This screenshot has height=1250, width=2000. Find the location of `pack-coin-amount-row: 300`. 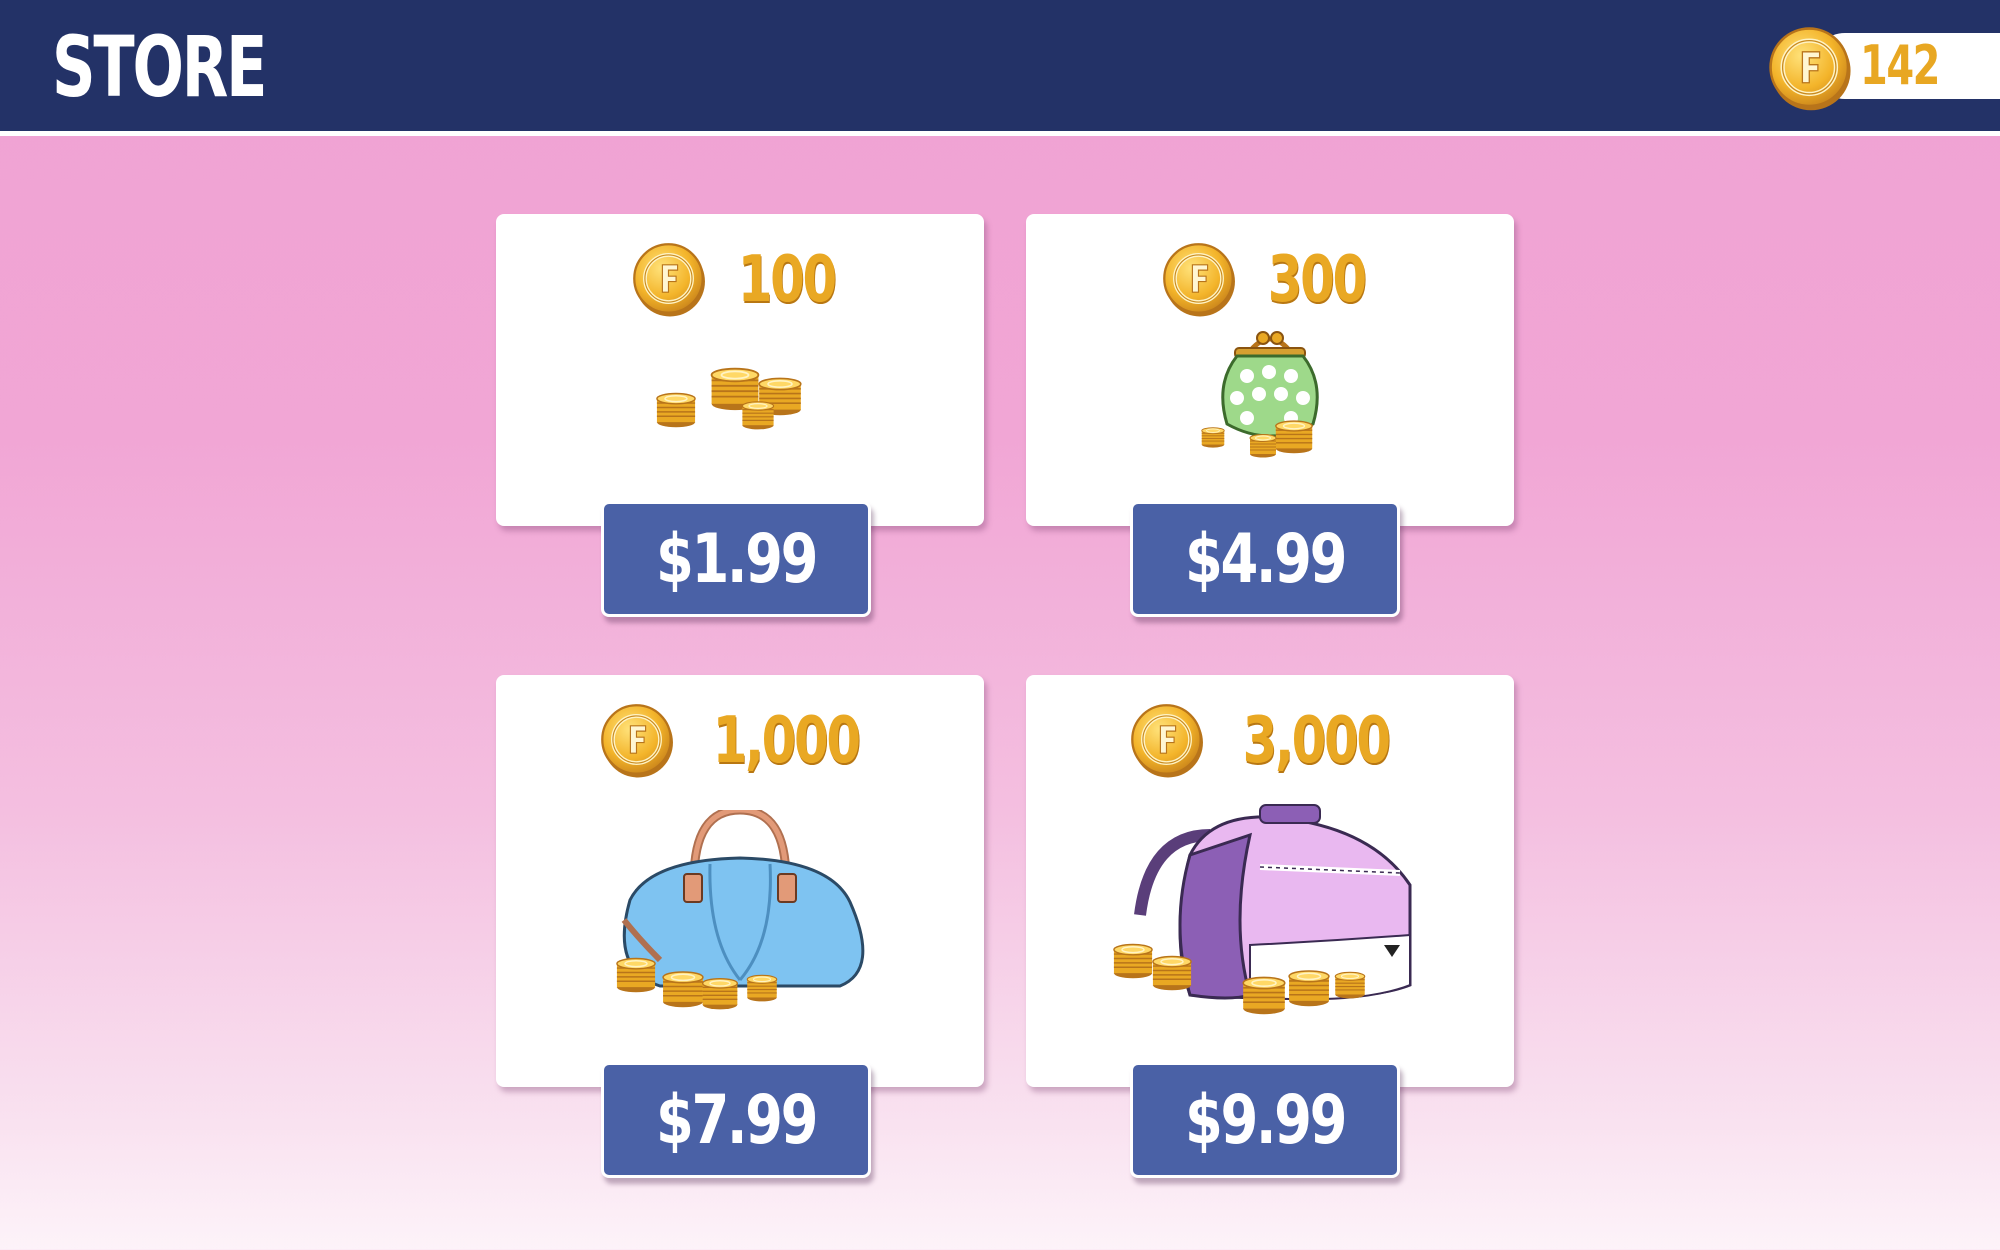

pack-coin-amount-row: 300 is located at coordinates (1270, 280).